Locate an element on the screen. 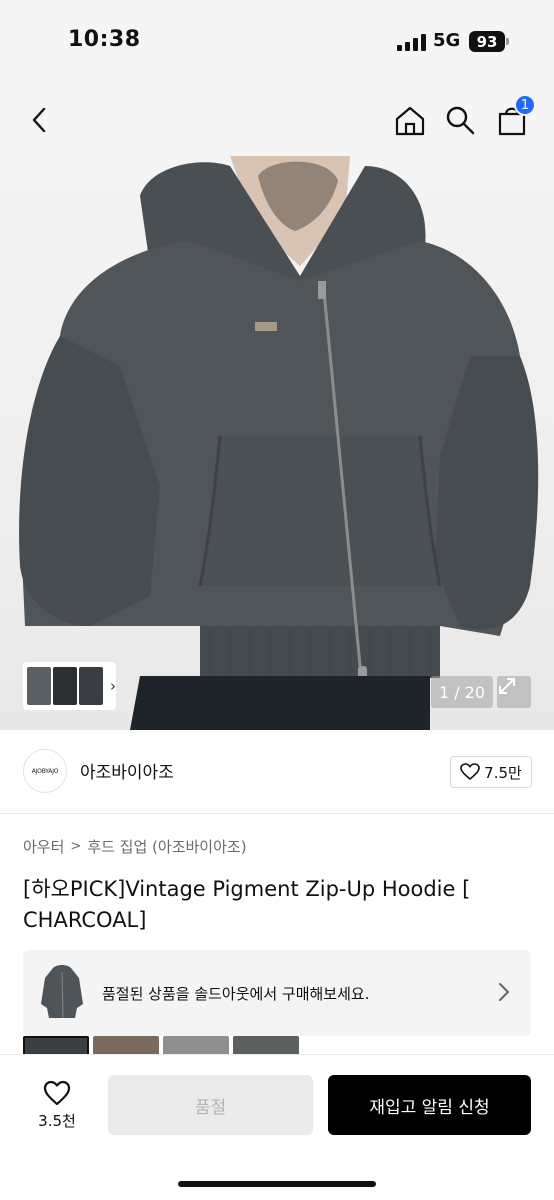  network-type: 5G is located at coordinates (447, 40).